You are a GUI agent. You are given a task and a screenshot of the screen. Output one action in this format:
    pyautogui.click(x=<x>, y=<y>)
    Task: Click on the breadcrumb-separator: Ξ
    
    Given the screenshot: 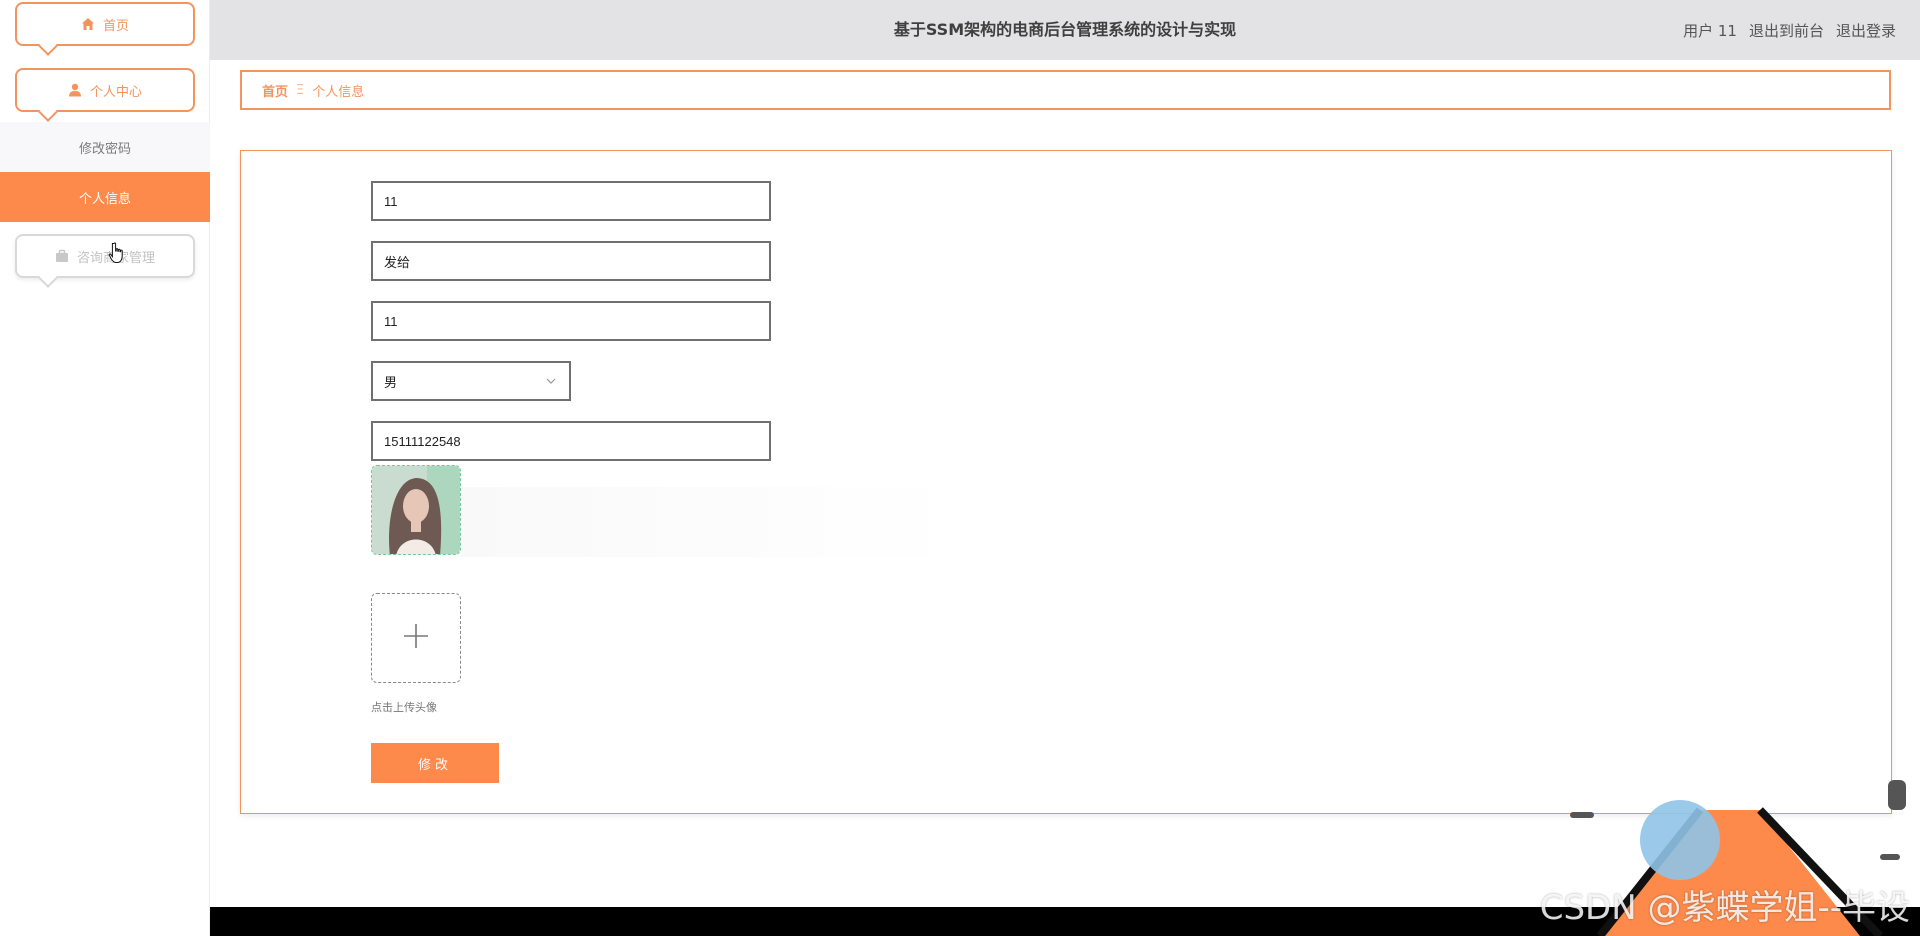 What is the action you would take?
    pyautogui.click(x=300, y=90)
    